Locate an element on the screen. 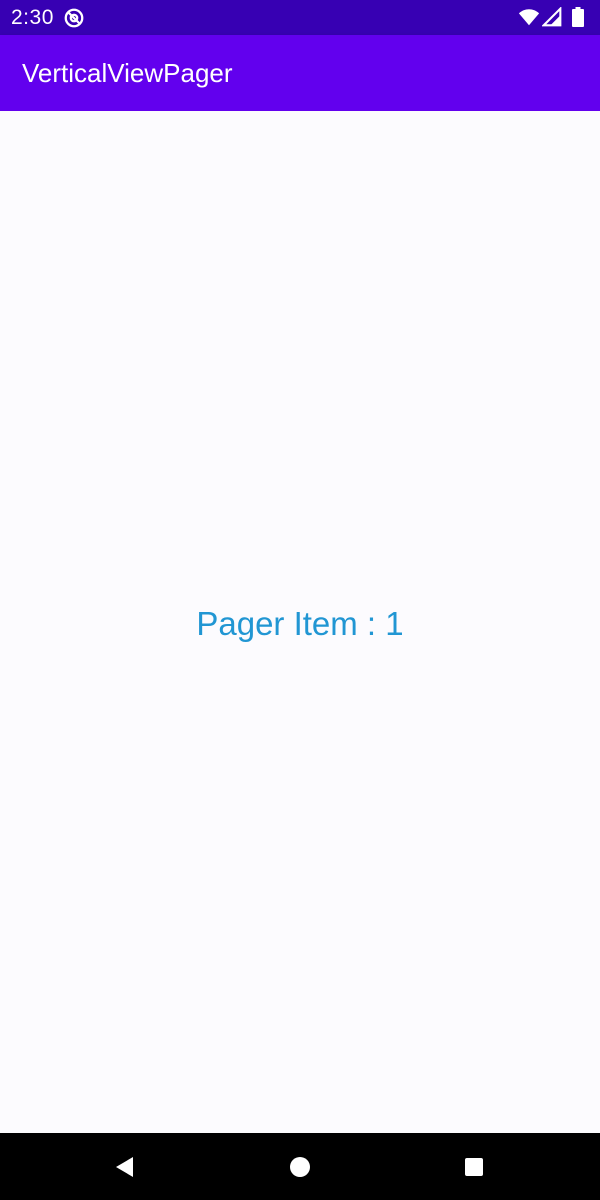 The width and height of the screenshot is (600, 1200). at-sign-icon is located at coordinates (74, 18).